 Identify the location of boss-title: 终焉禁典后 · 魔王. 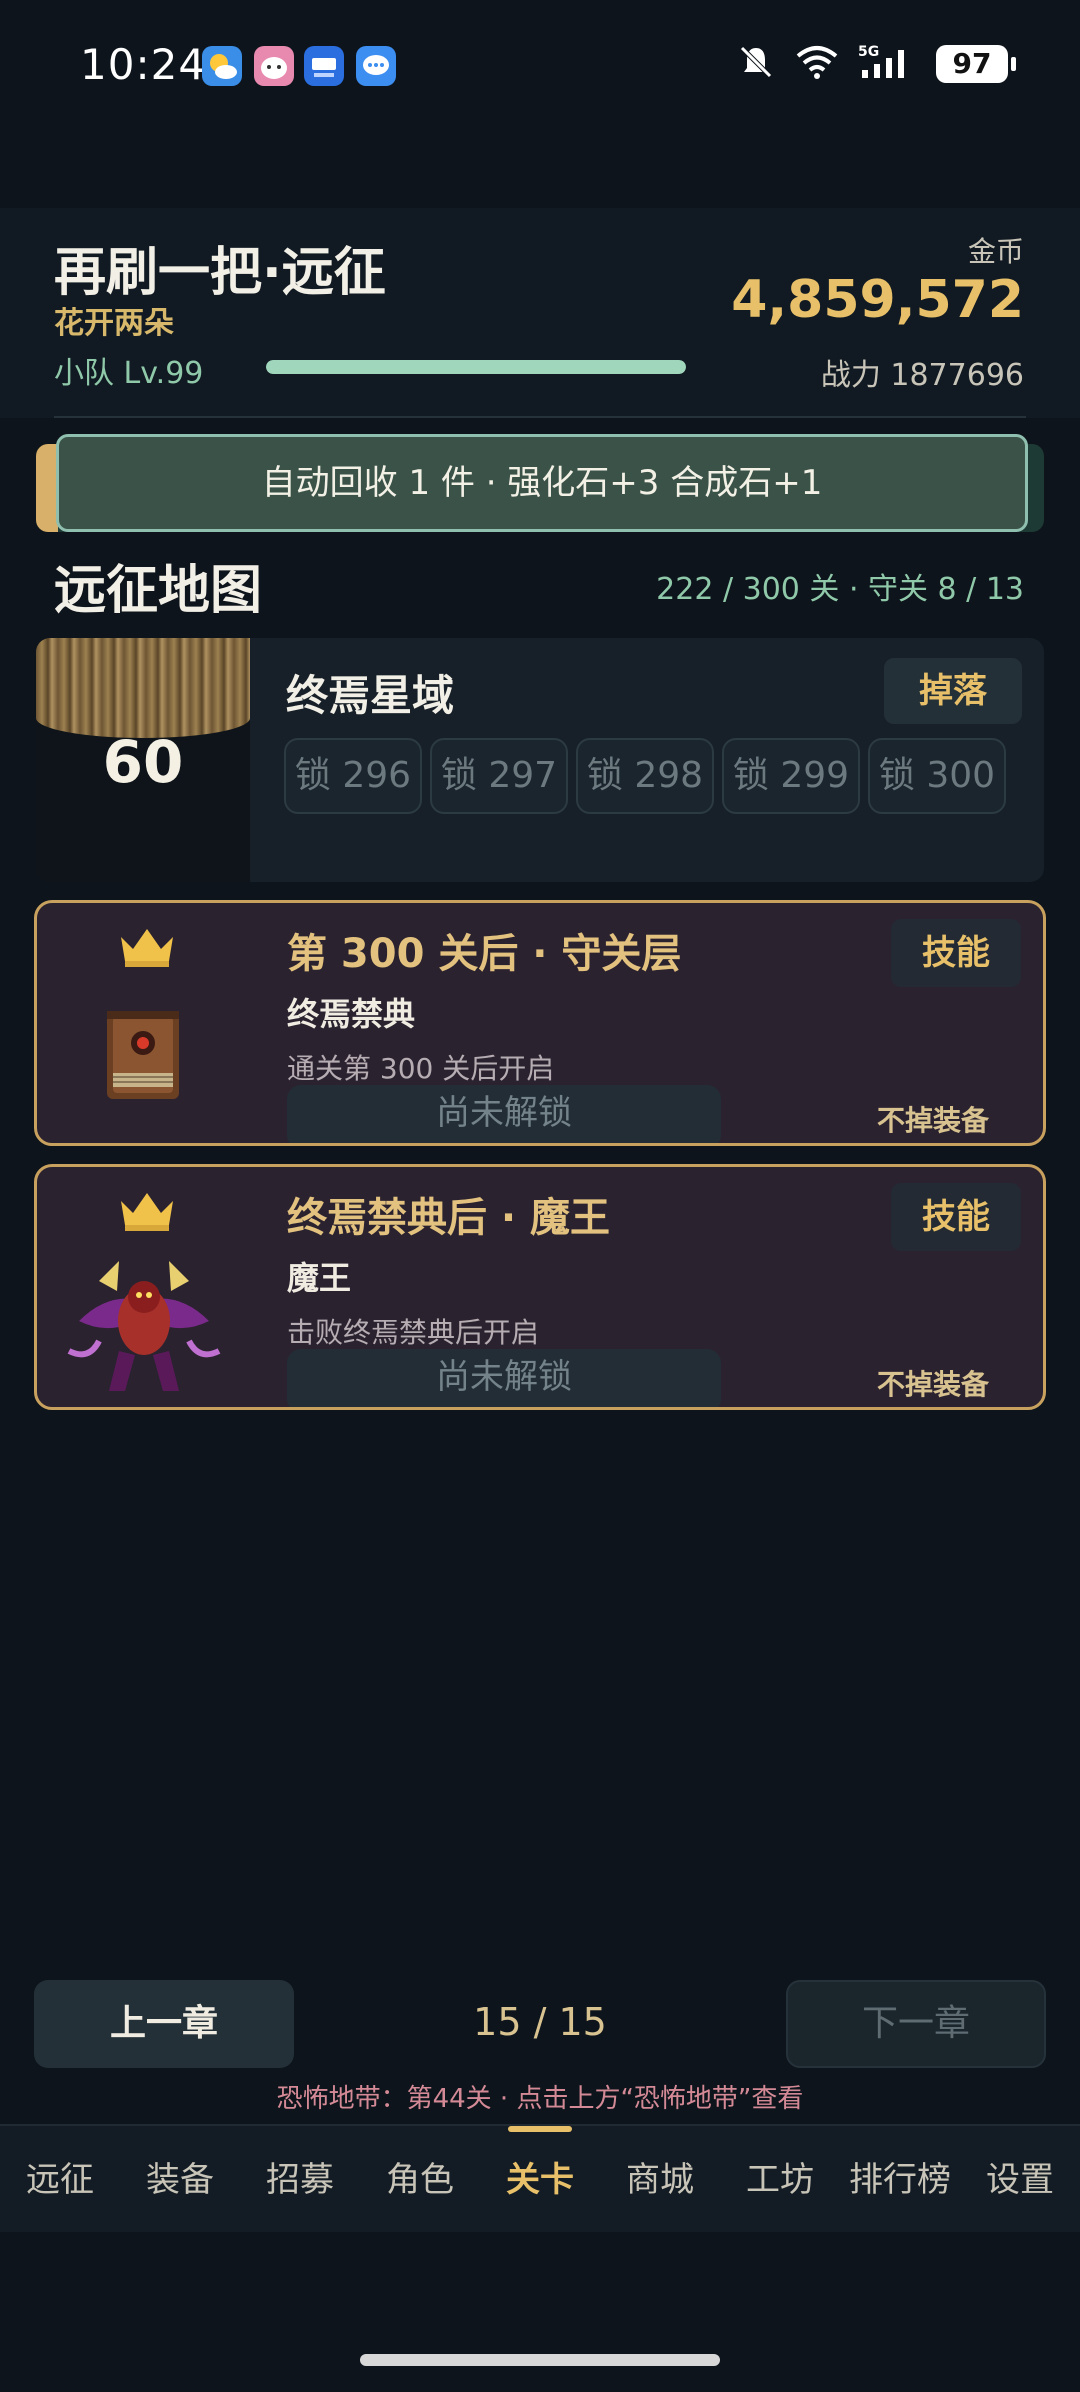
(449, 1218).